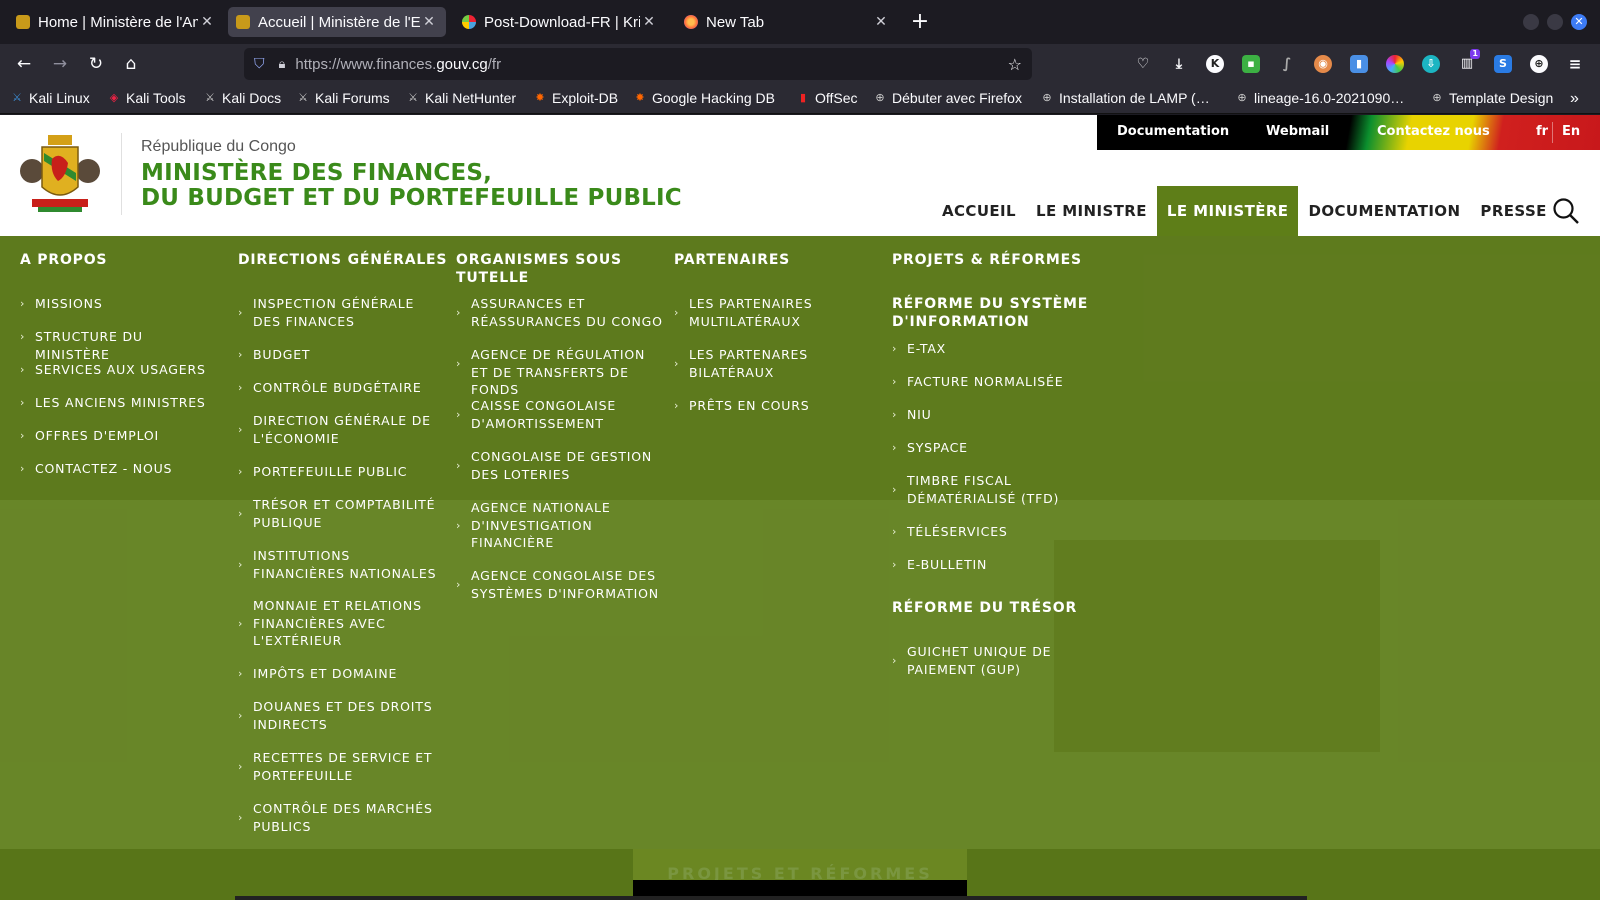 Image resolution: width=1600 pixels, height=900 pixels. I want to click on teal-extension-icon: ⇩, so click(1431, 64).